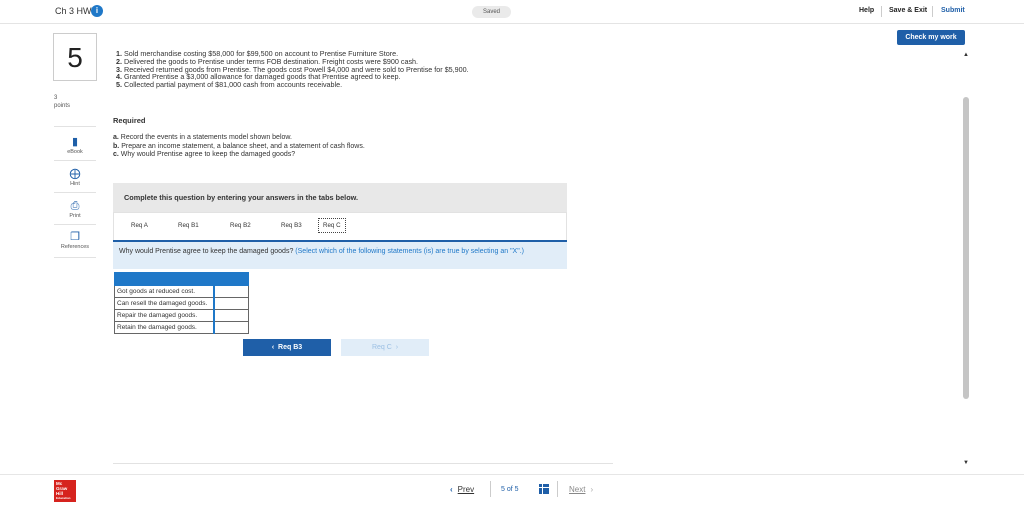 The image size is (1024, 505). What do you see at coordinates (73, 11) in the screenshot?
I see `assignment-title: Ch 3 HW` at bounding box center [73, 11].